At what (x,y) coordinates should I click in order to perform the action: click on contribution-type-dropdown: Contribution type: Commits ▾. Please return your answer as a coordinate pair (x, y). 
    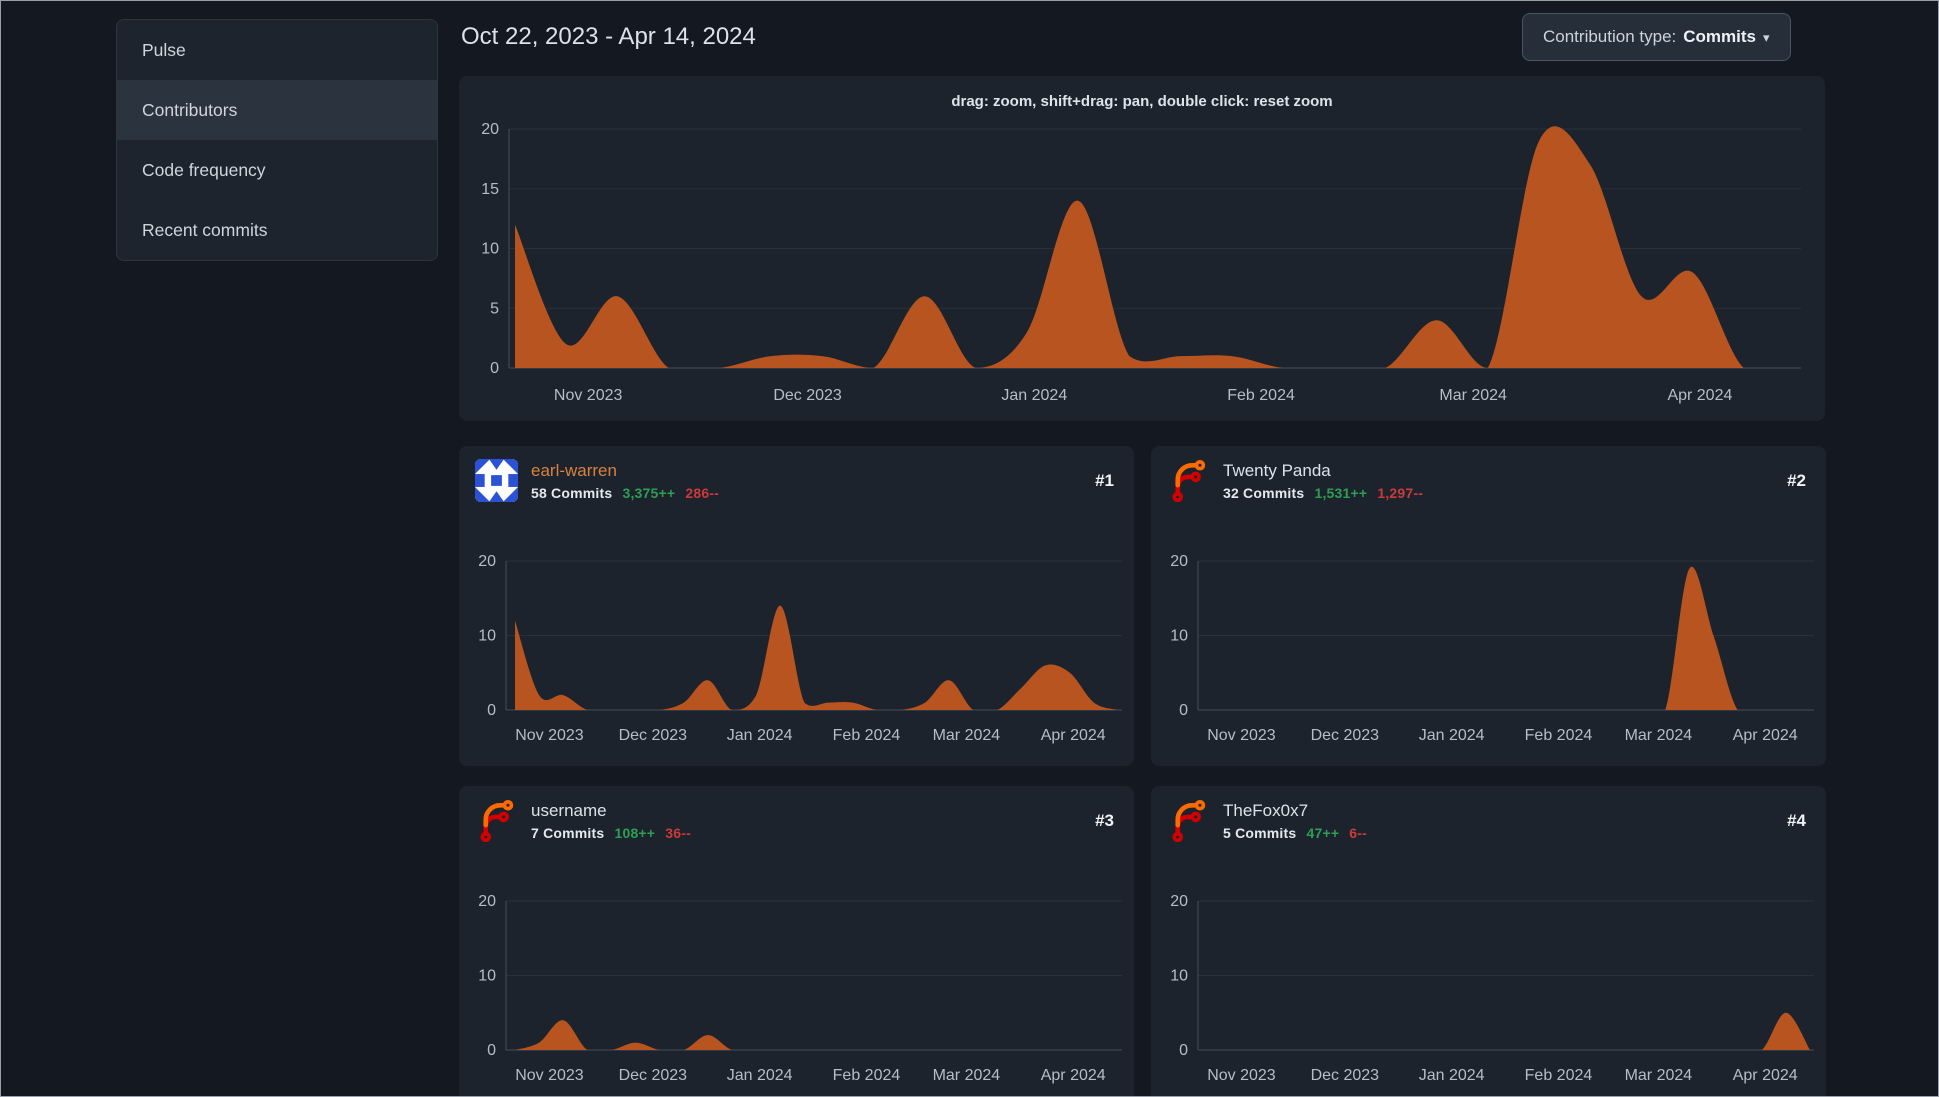
    Looking at the image, I should click on (1656, 37).